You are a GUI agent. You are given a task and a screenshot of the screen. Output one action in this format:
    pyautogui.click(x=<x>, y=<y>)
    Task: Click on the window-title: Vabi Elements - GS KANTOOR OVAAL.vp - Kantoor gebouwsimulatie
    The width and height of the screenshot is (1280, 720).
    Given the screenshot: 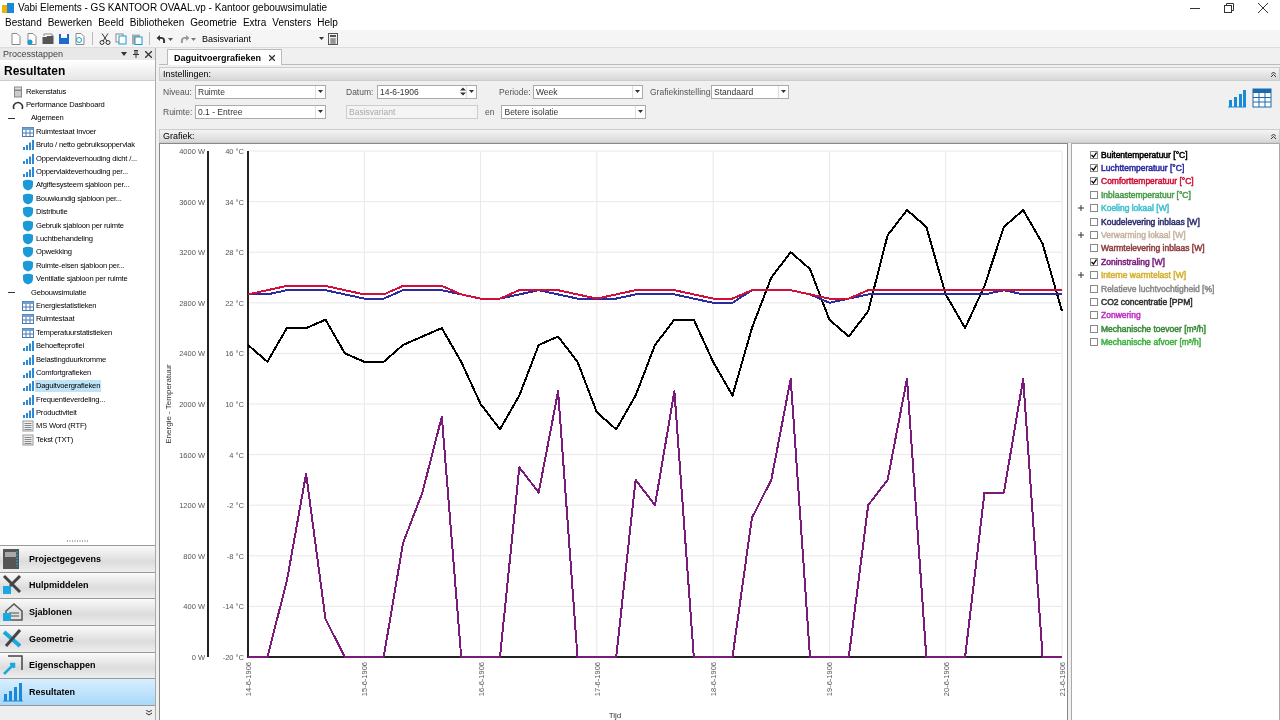 What is the action you would take?
    pyautogui.click(x=173, y=7)
    